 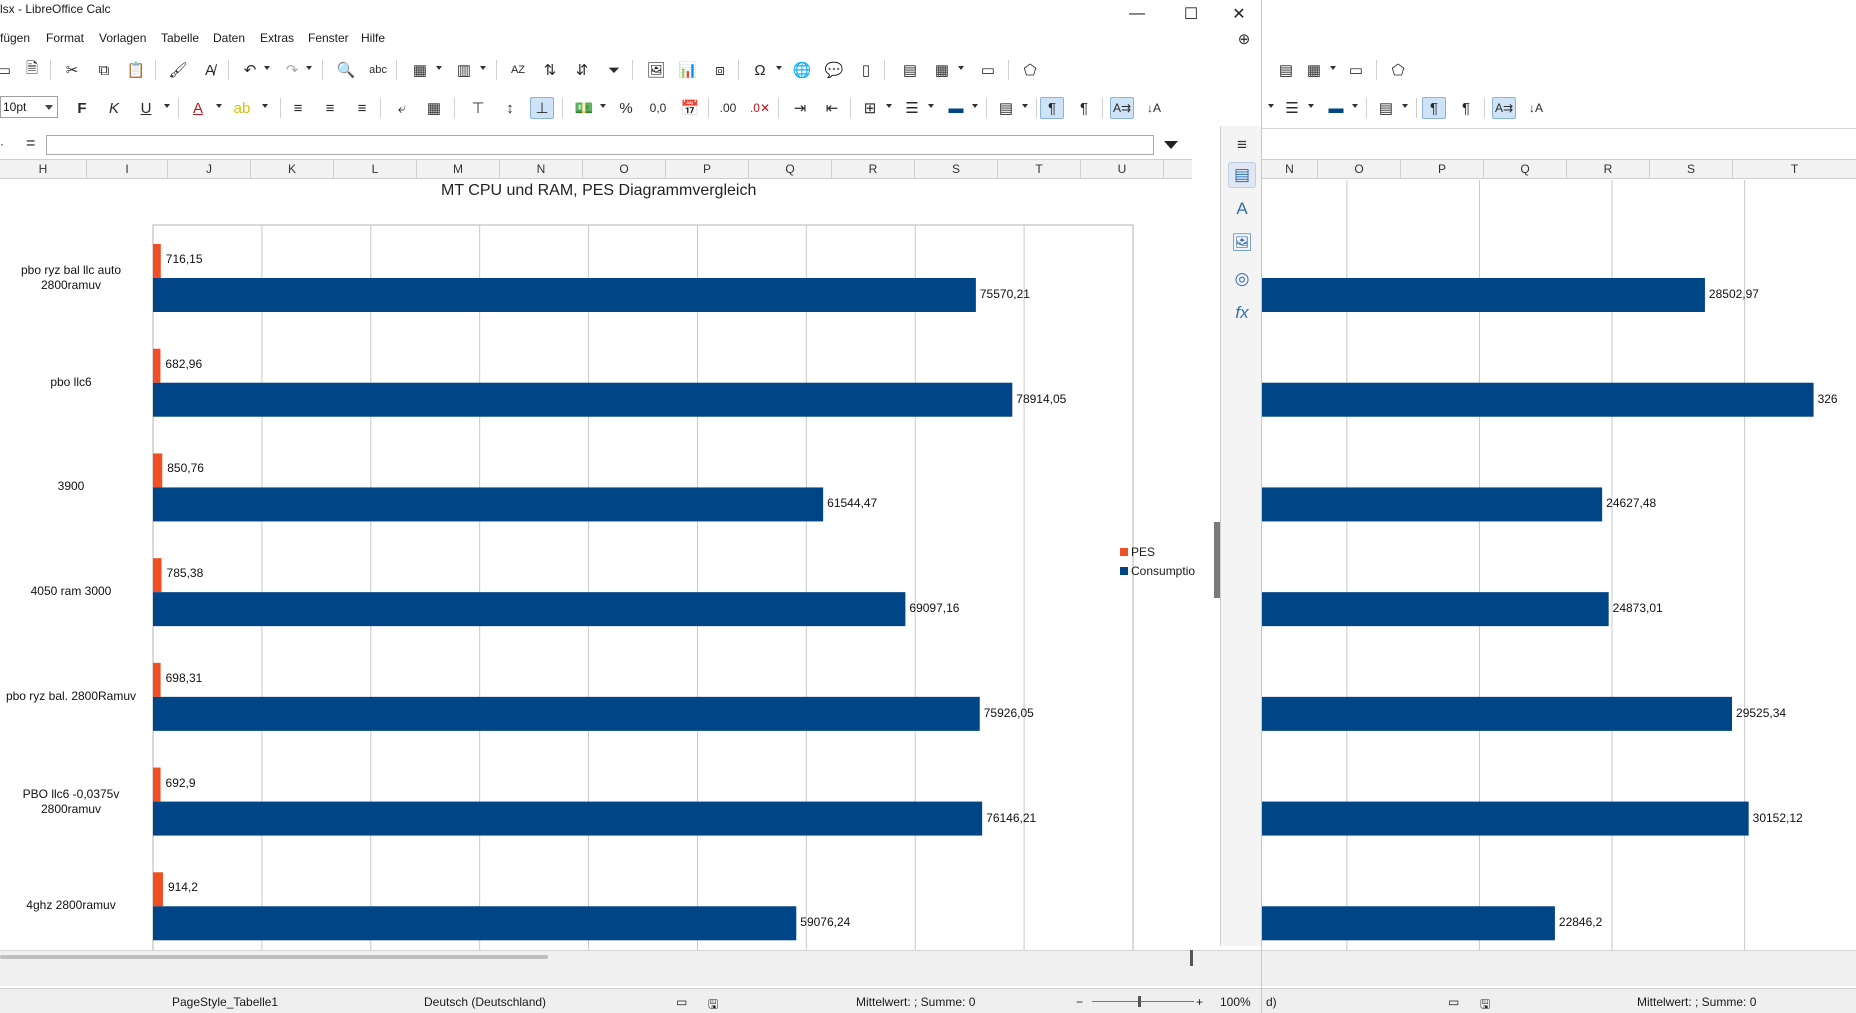 What do you see at coordinates (1504, 108) in the screenshot?
I see `text-direction-horizontal-icon: A⇉` at bounding box center [1504, 108].